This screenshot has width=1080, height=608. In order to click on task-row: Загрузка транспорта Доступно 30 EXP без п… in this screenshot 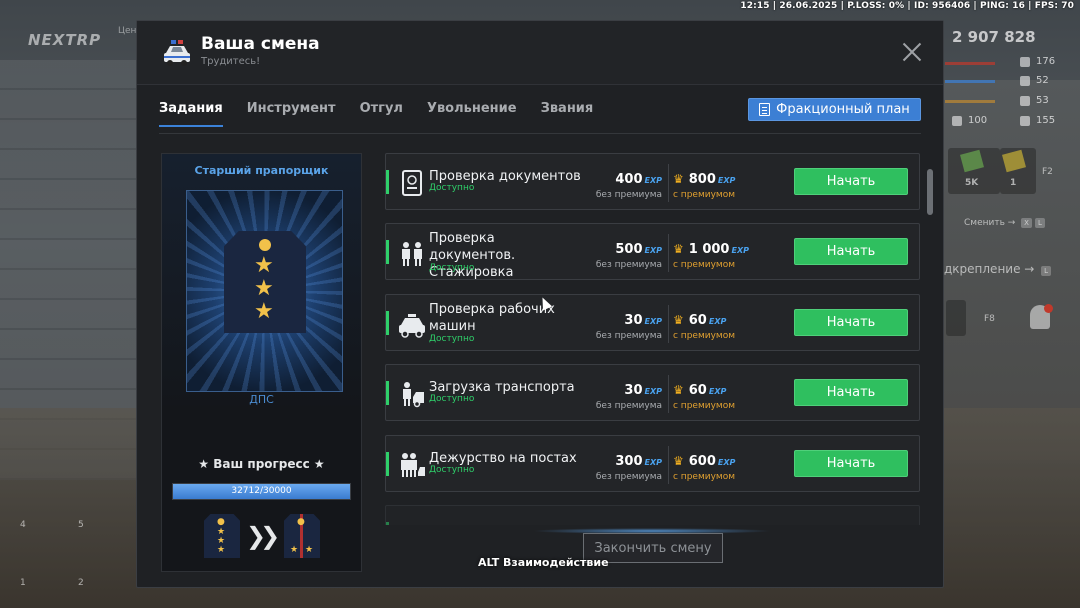, I will do `click(652, 392)`.